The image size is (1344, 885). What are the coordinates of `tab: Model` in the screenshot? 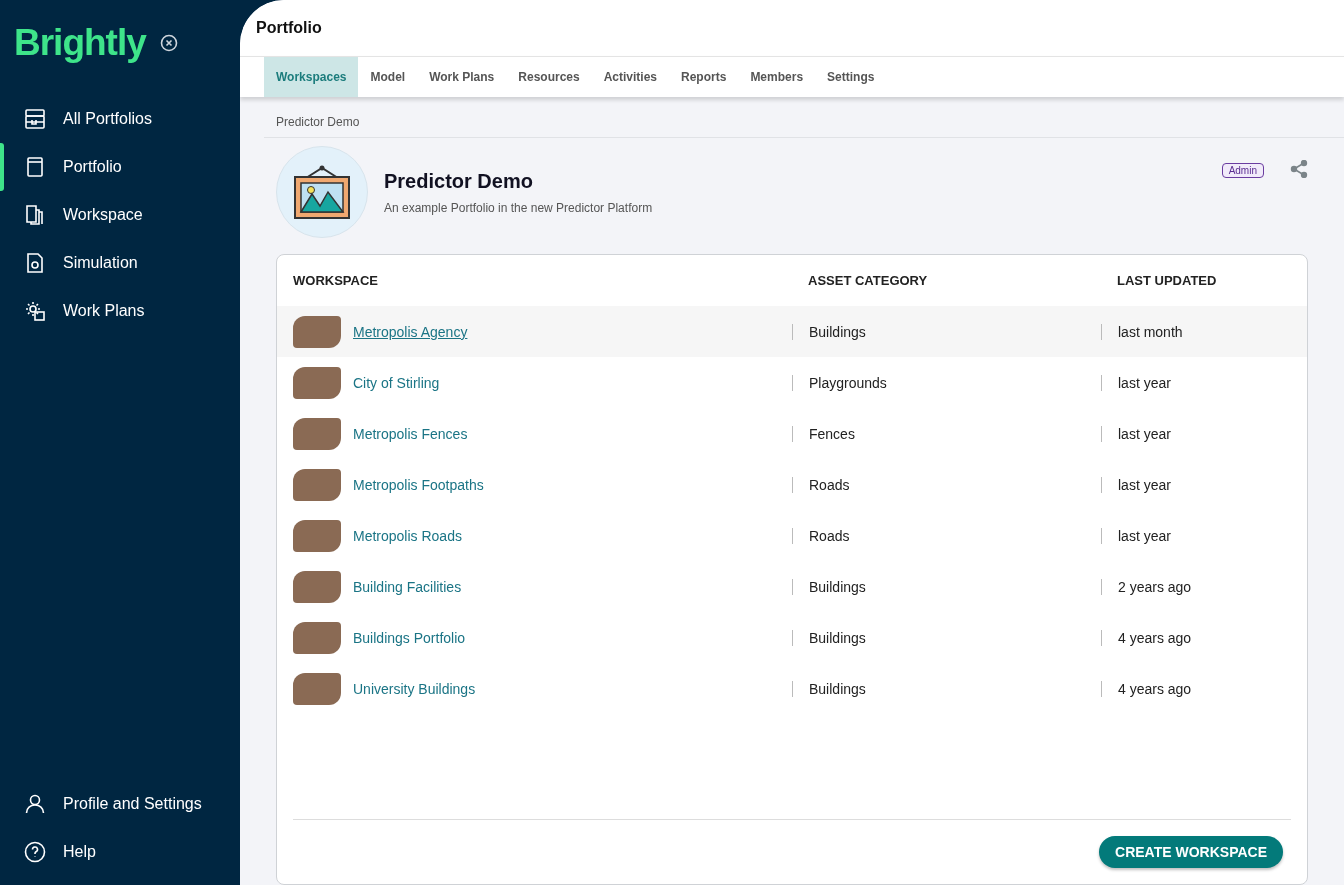 It's located at (388, 77).